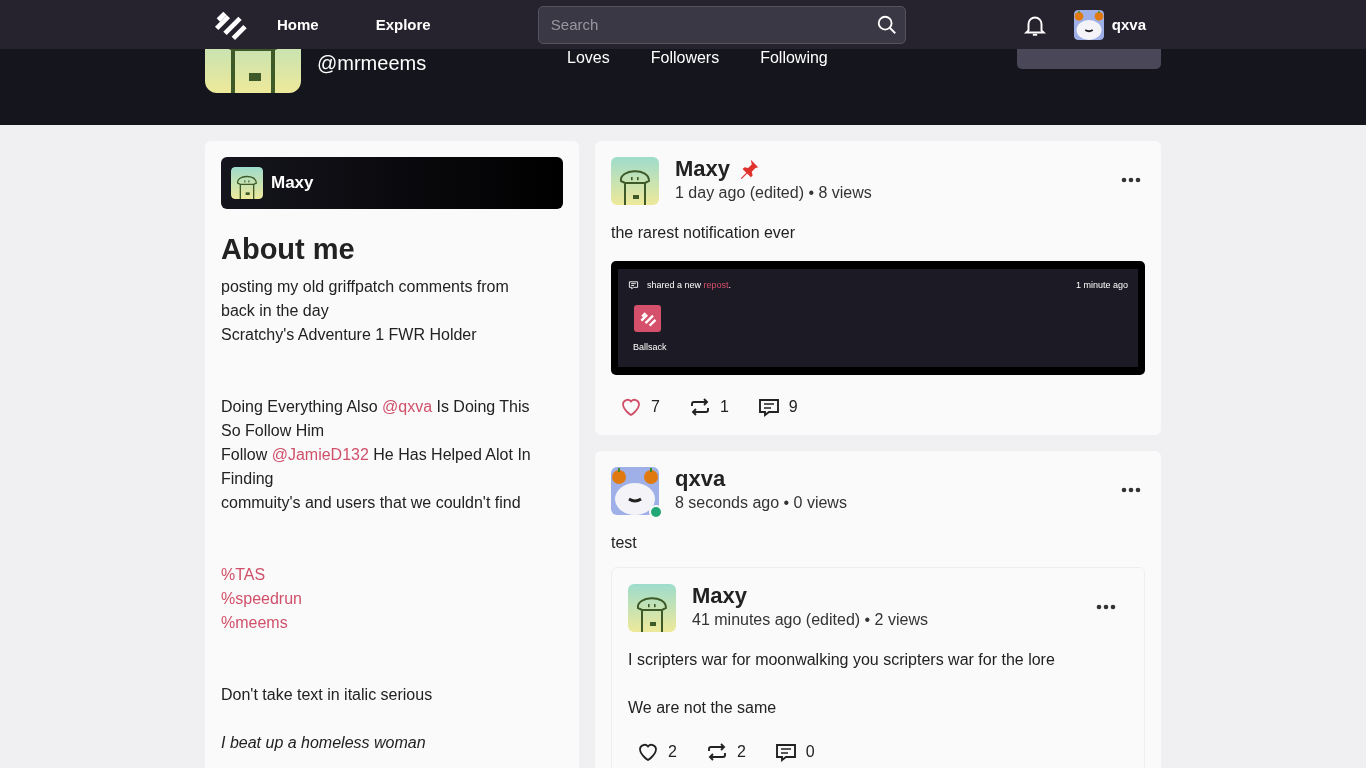 This screenshot has height=768, width=1366. I want to click on post-text: test, so click(624, 543).